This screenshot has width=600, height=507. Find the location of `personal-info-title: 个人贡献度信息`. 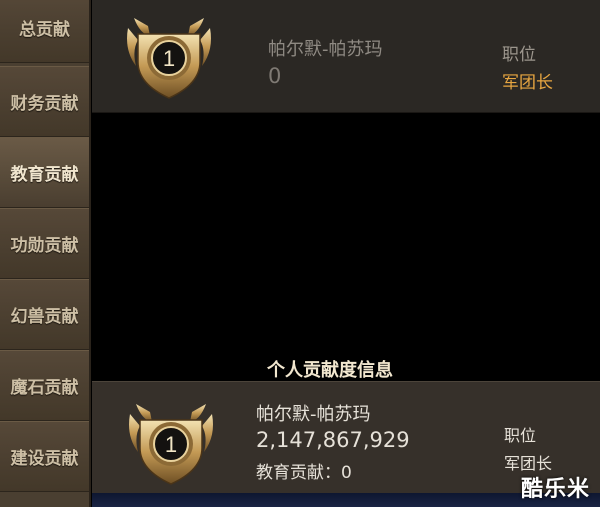

personal-info-title: 个人贡献度信息 is located at coordinates (330, 370).